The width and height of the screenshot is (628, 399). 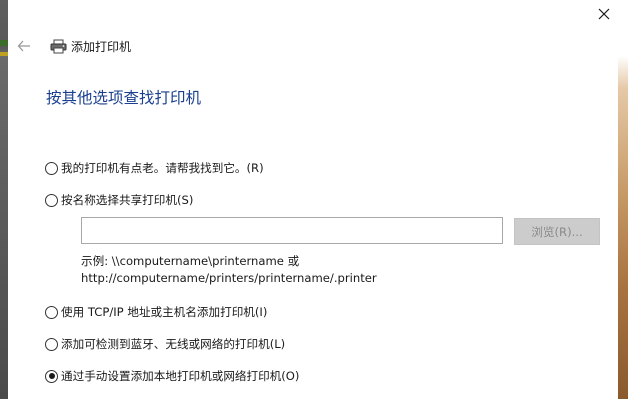 I want to click on title-bar: 添加打印机, so click(x=73, y=46).